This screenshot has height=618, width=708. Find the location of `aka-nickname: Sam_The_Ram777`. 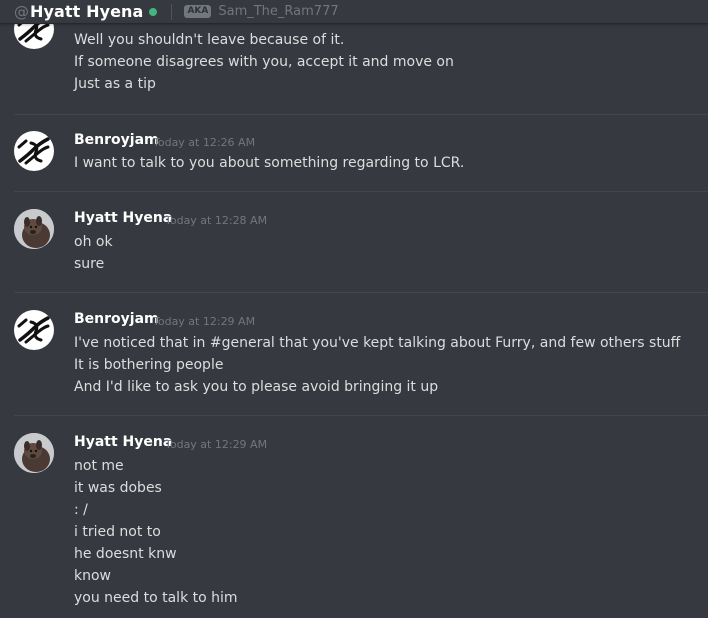

aka-nickname: Sam_The_Ram777 is located at coordinates (278, 11).